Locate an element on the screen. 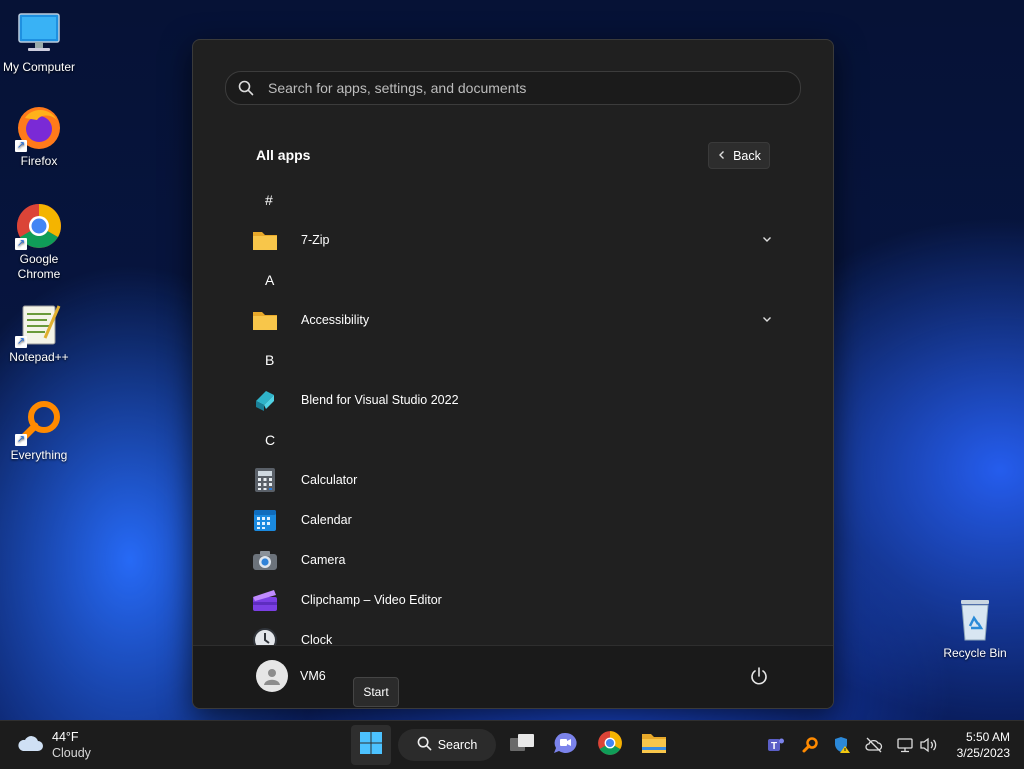  cloud-offline-icon is located at coordinates (874, 745).